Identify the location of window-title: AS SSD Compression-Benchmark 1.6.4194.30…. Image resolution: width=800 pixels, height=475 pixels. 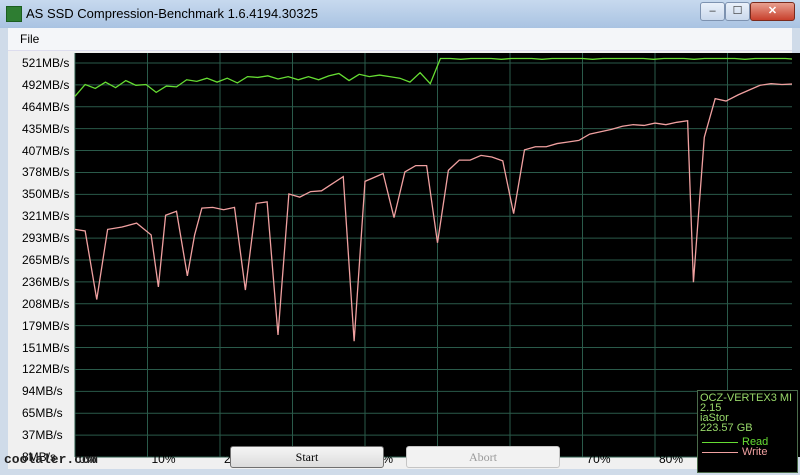
(172, 13).